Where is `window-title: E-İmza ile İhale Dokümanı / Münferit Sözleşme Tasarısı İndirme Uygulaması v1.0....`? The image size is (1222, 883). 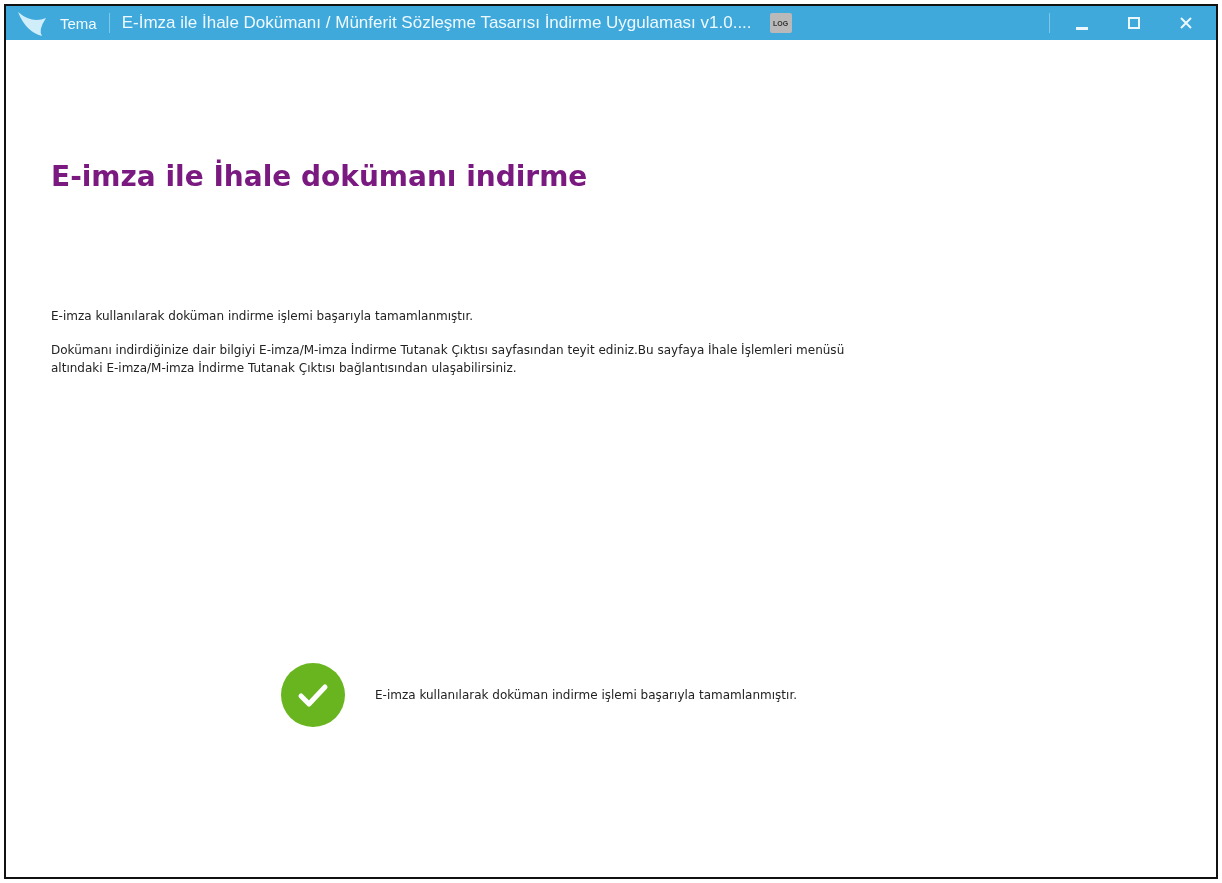
window-title: E-İmza ile İhale Dokümanı / Münferit Sözleşme Tasarısı İndirme Uygulaması v1.0.... is located at coordinates (436, 23).